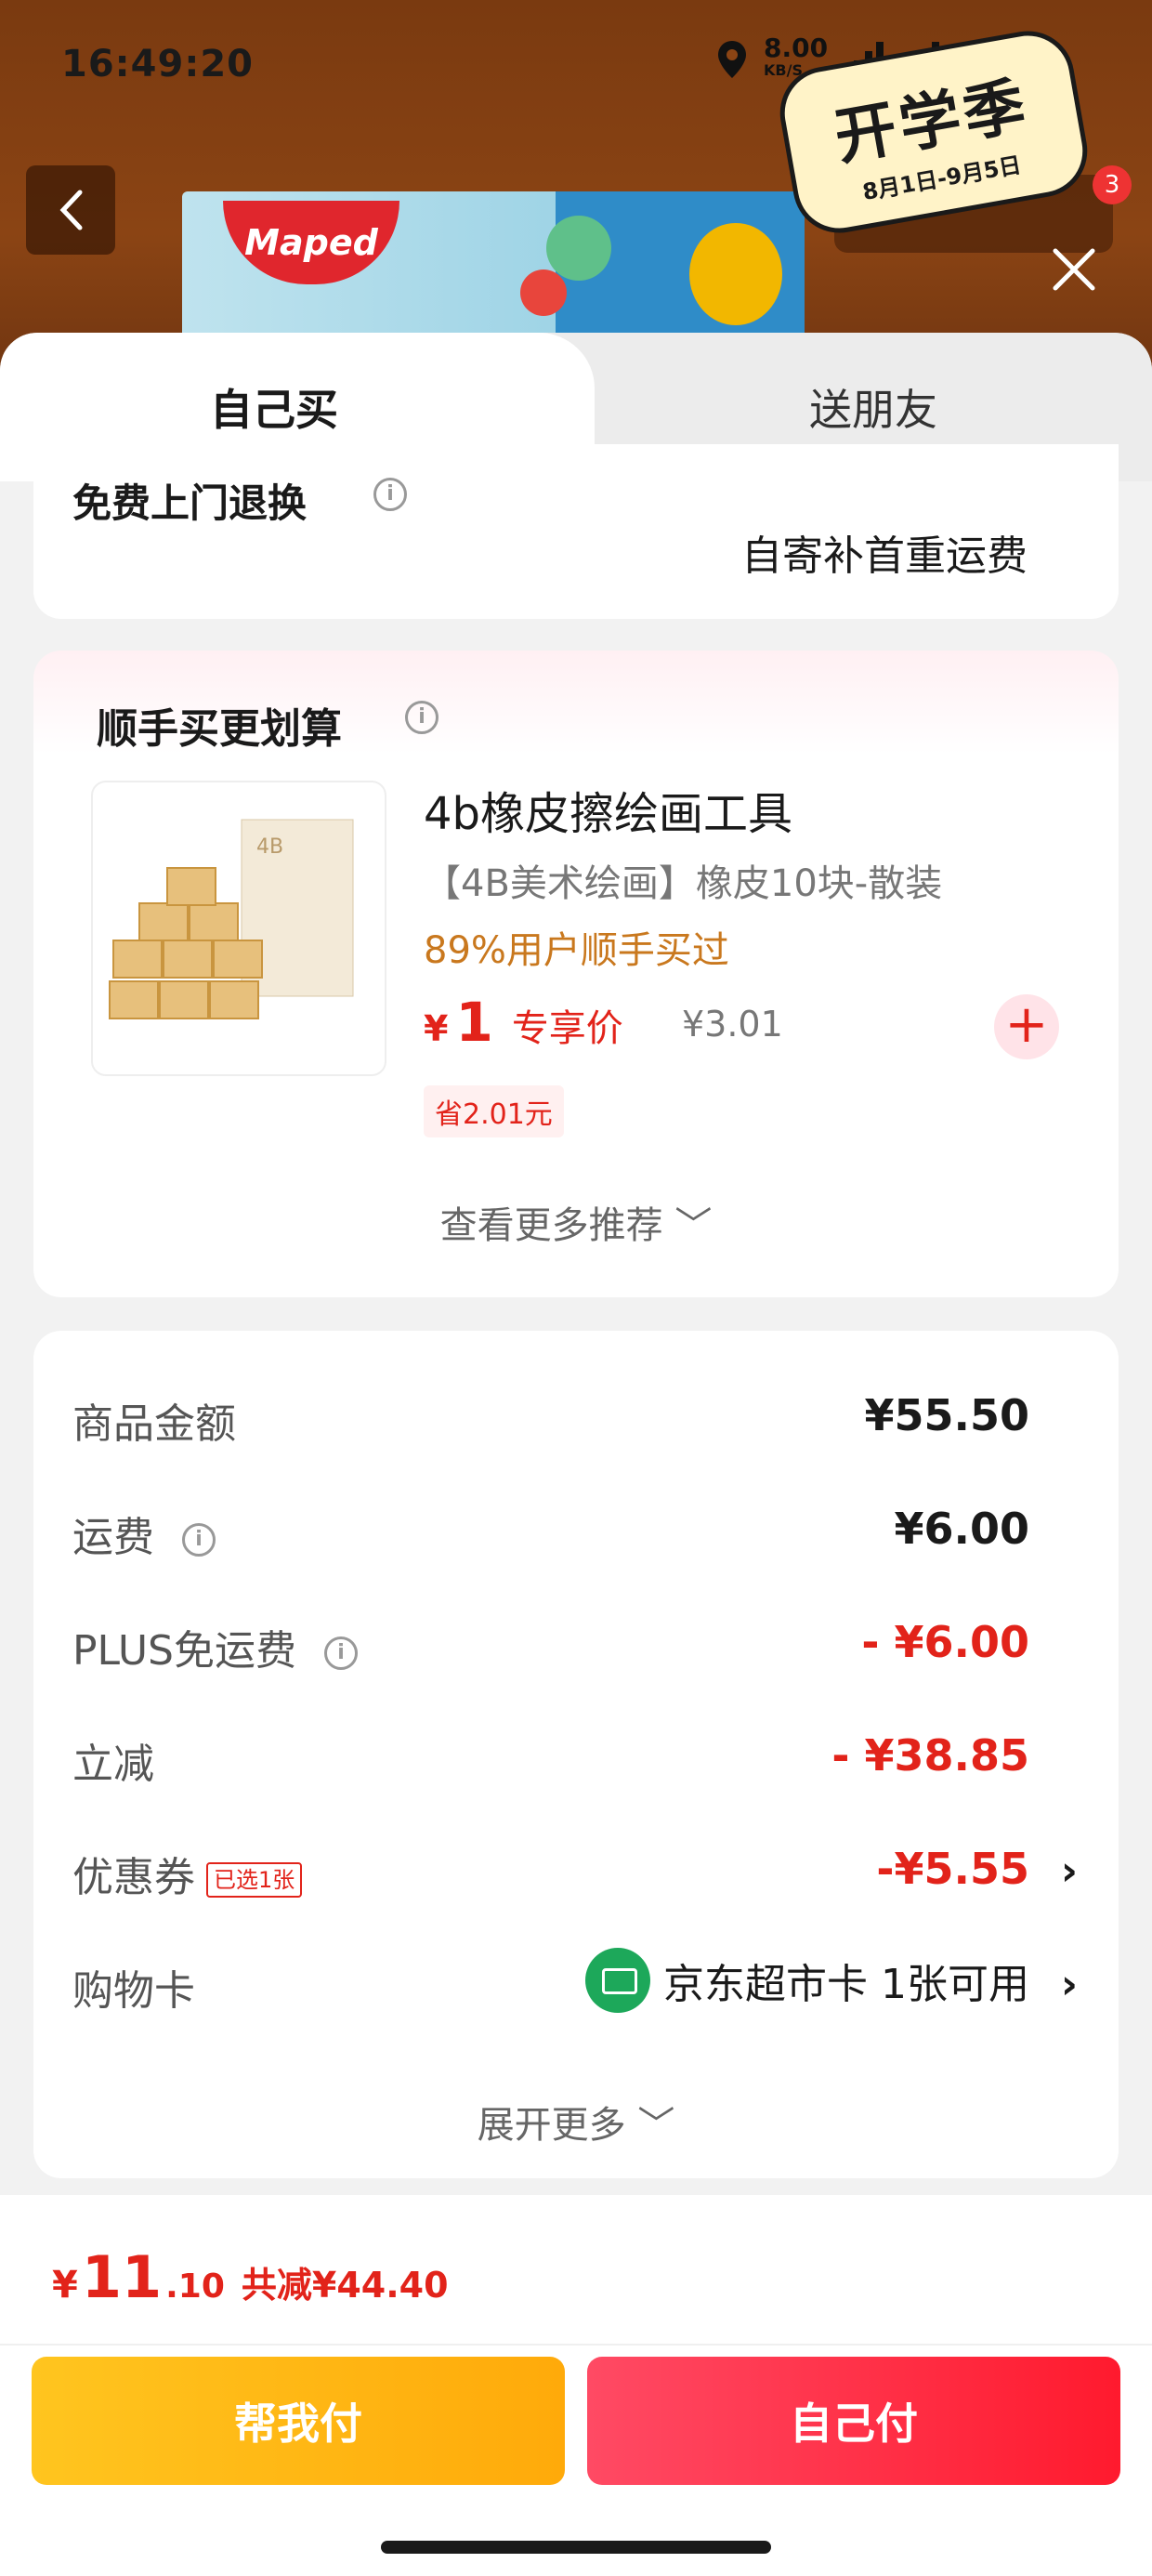 The width and height of the screenshot is (1152, 2576). Describe the element at coordinates (595, 1868) in the screenshot. I see `summary-row-coupon: 优惠券 已选1张 -¥5.55 ›` at that location.